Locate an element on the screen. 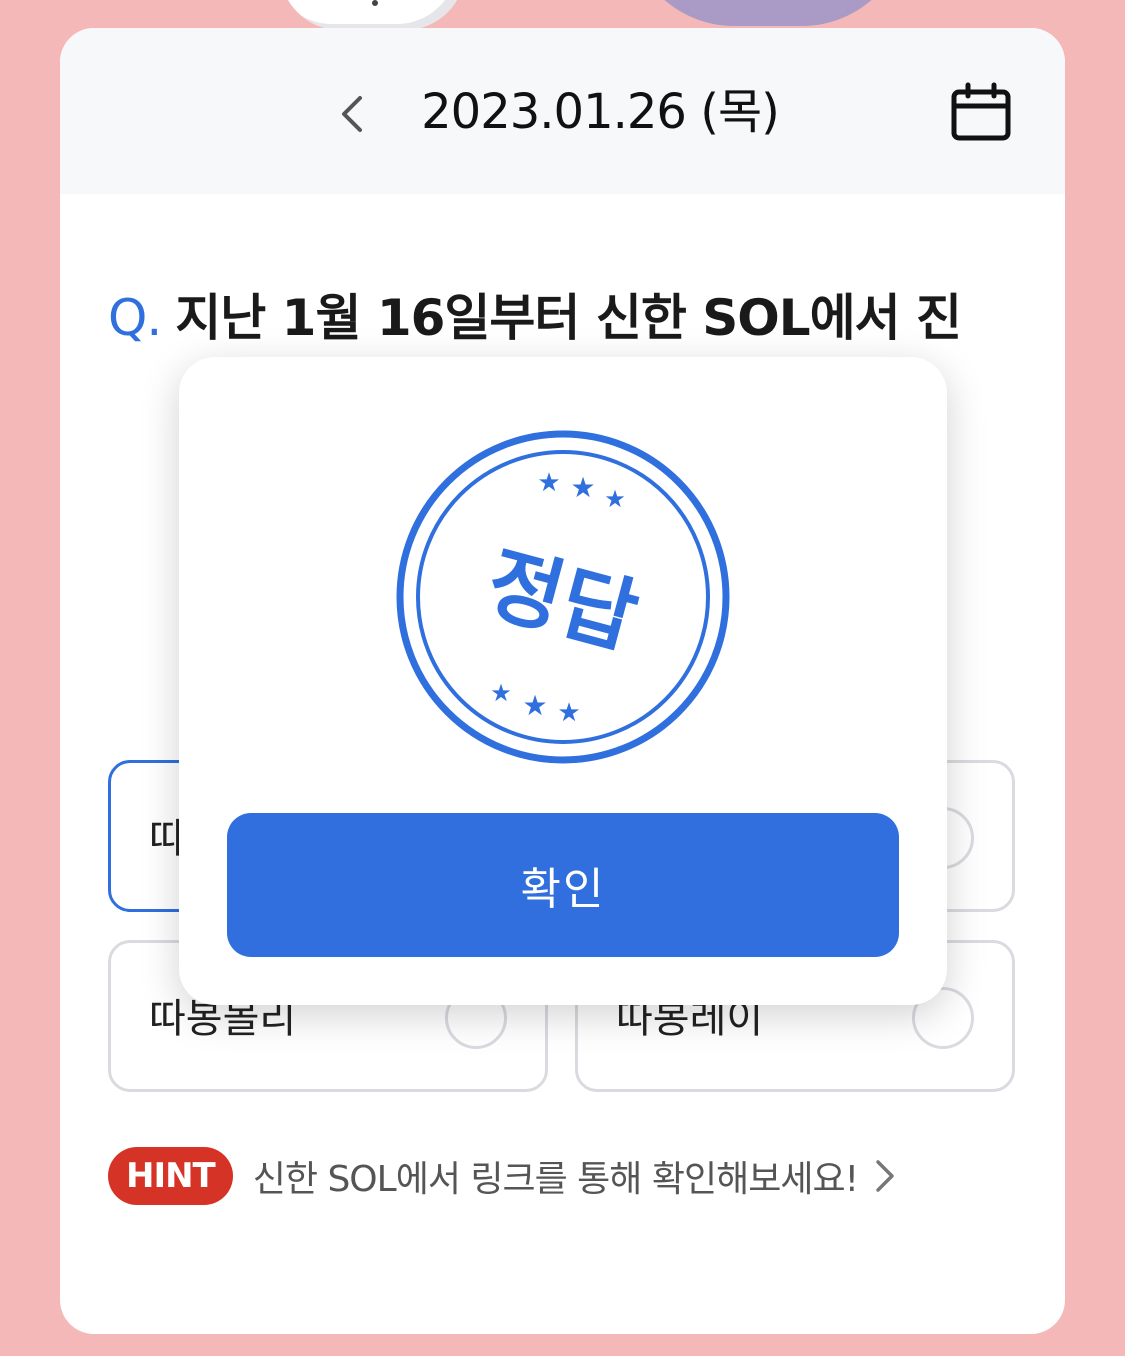  stamp-text: 정답 is located at coordinates (562, 601).